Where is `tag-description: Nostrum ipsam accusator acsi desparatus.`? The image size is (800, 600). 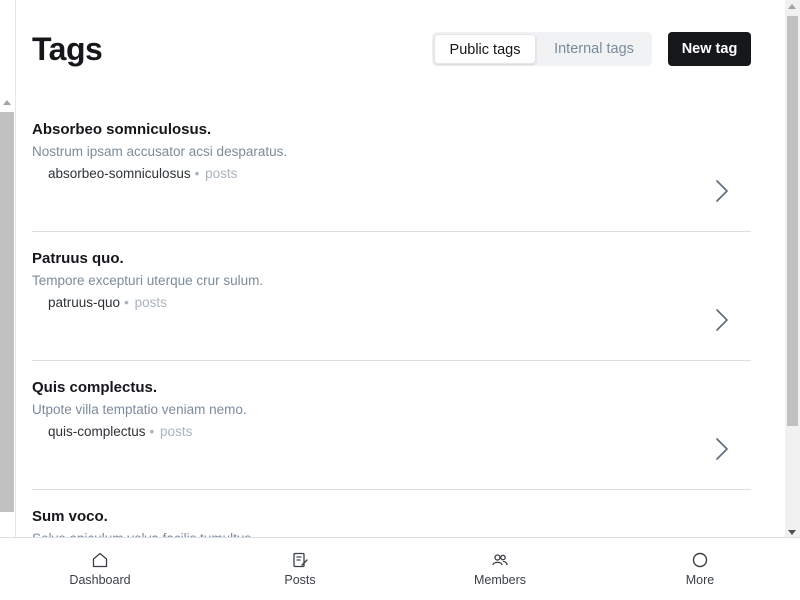 tag-description: Nostrum ipsam accusator acsi desparatus. is located at coordinates (160, 151).